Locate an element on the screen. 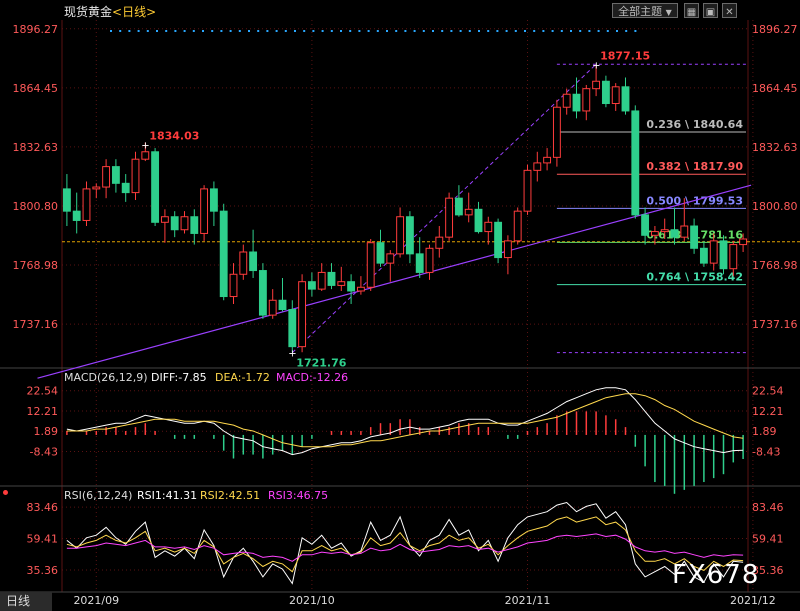  rsi-tick-left: 35.36 is located at coordinates (43, 570).